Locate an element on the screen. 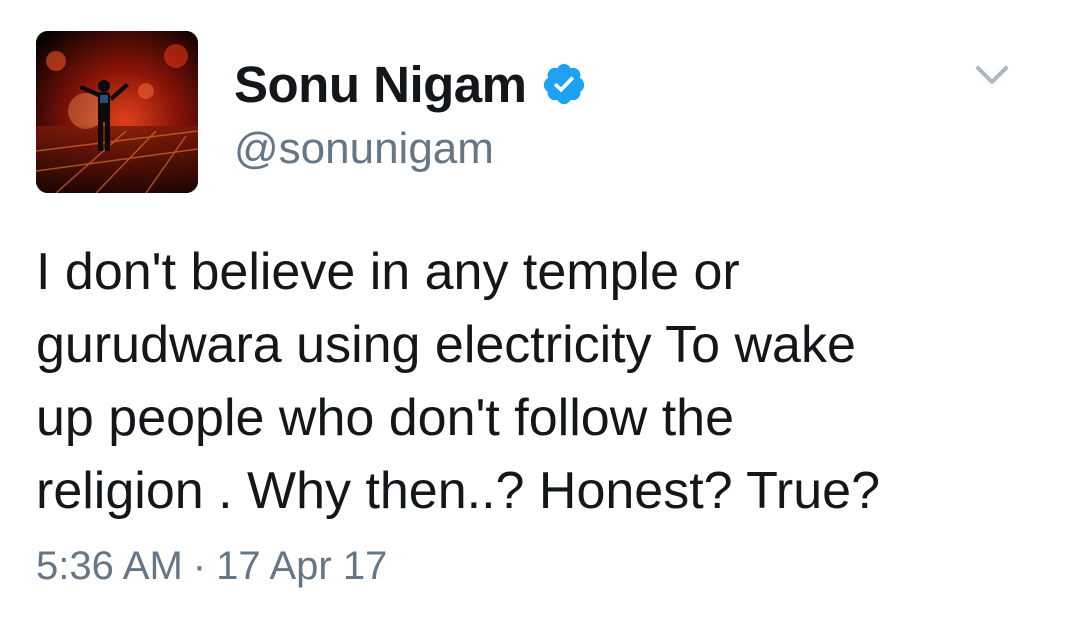 This screenshot has width=1080, height=622. username-handle: @sonunigam is located at coordinates (364, 149).